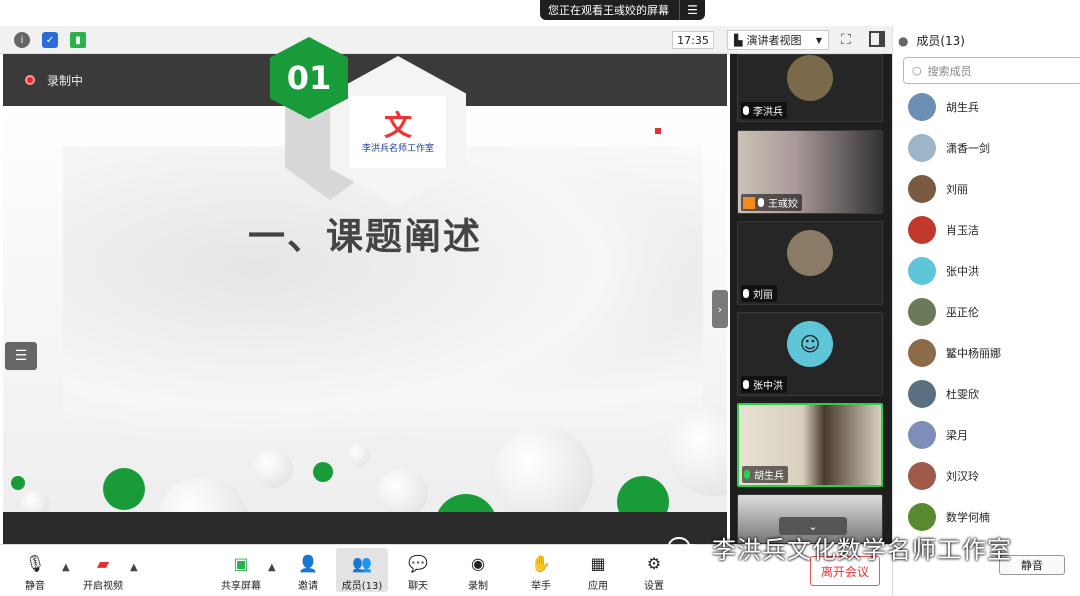 The image size is (1080, 596). What do you see at coordinates (818, 40) in the screenshot?
I see `chevron-down-icon: ▼` at bounding box center [818, 40].